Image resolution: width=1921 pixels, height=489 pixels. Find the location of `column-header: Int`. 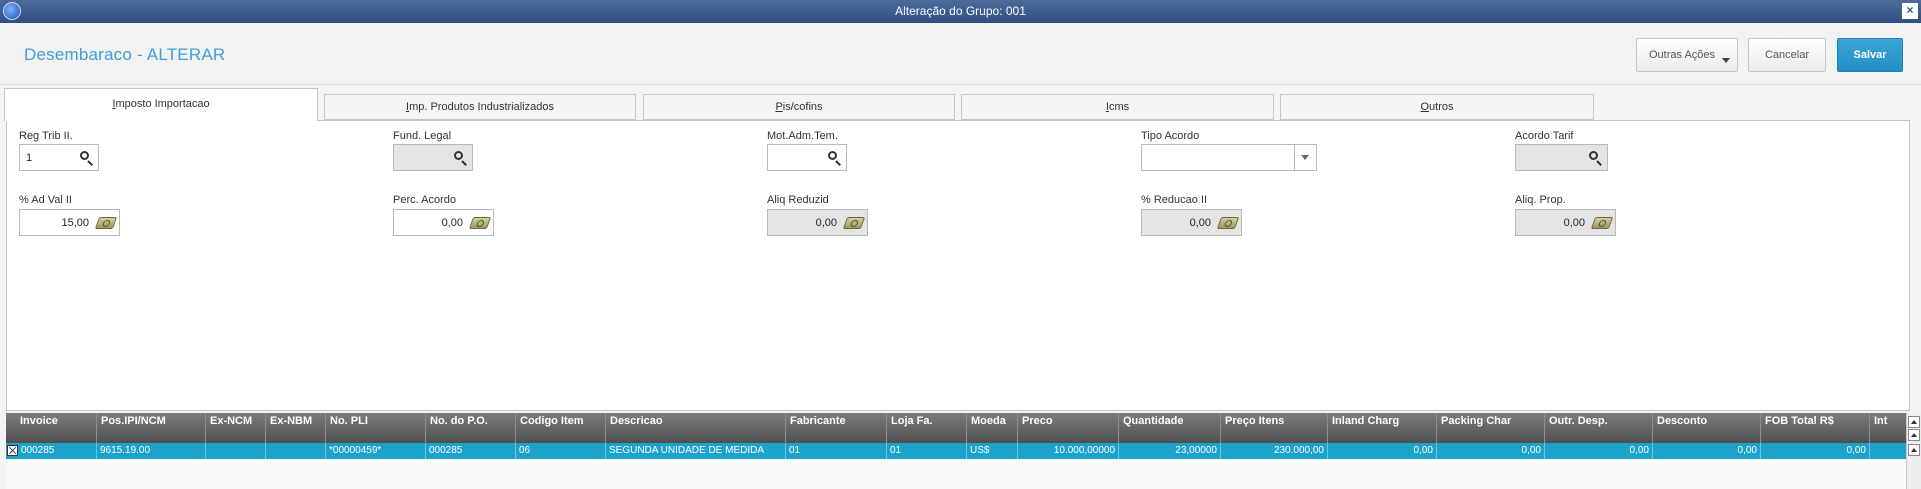

column-header: Int is located at coordinates (1888, 428).